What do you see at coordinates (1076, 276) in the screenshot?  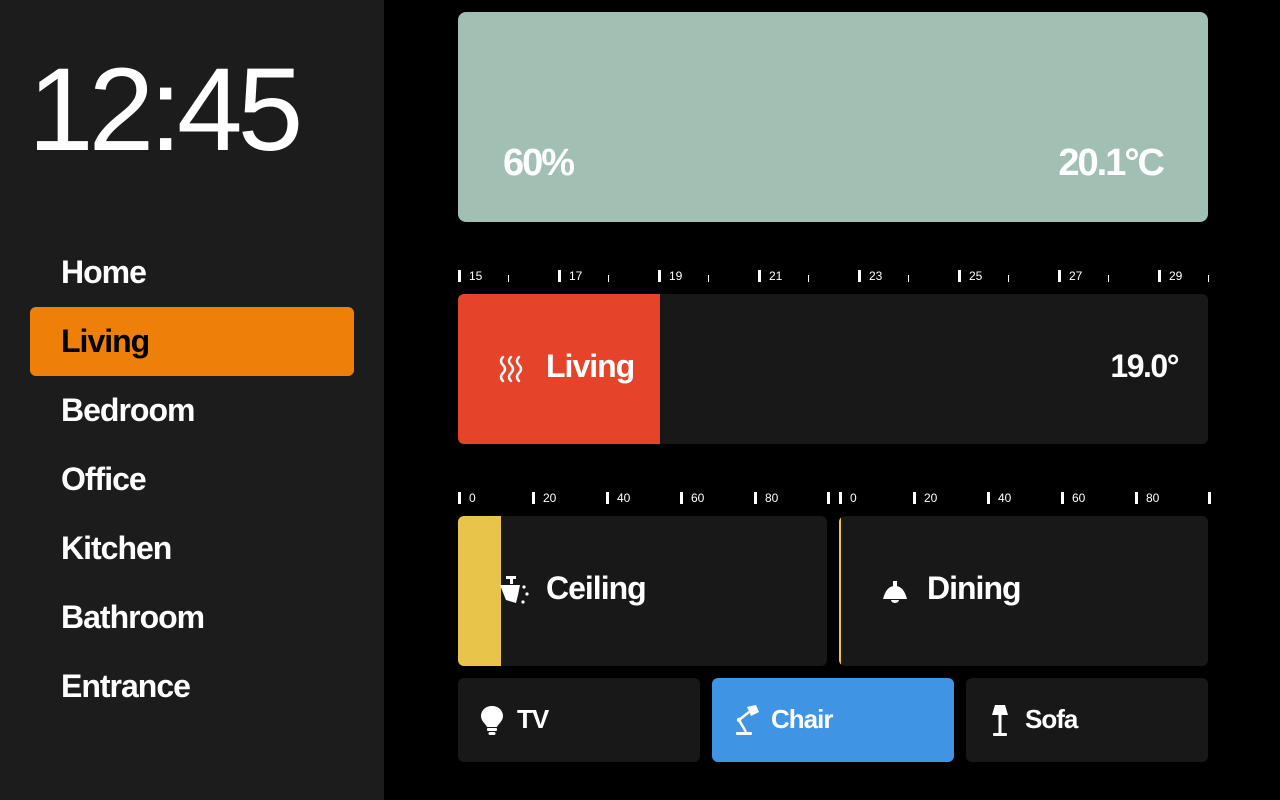 I see `scale-label: 27` at bounding box center [1076, 276].